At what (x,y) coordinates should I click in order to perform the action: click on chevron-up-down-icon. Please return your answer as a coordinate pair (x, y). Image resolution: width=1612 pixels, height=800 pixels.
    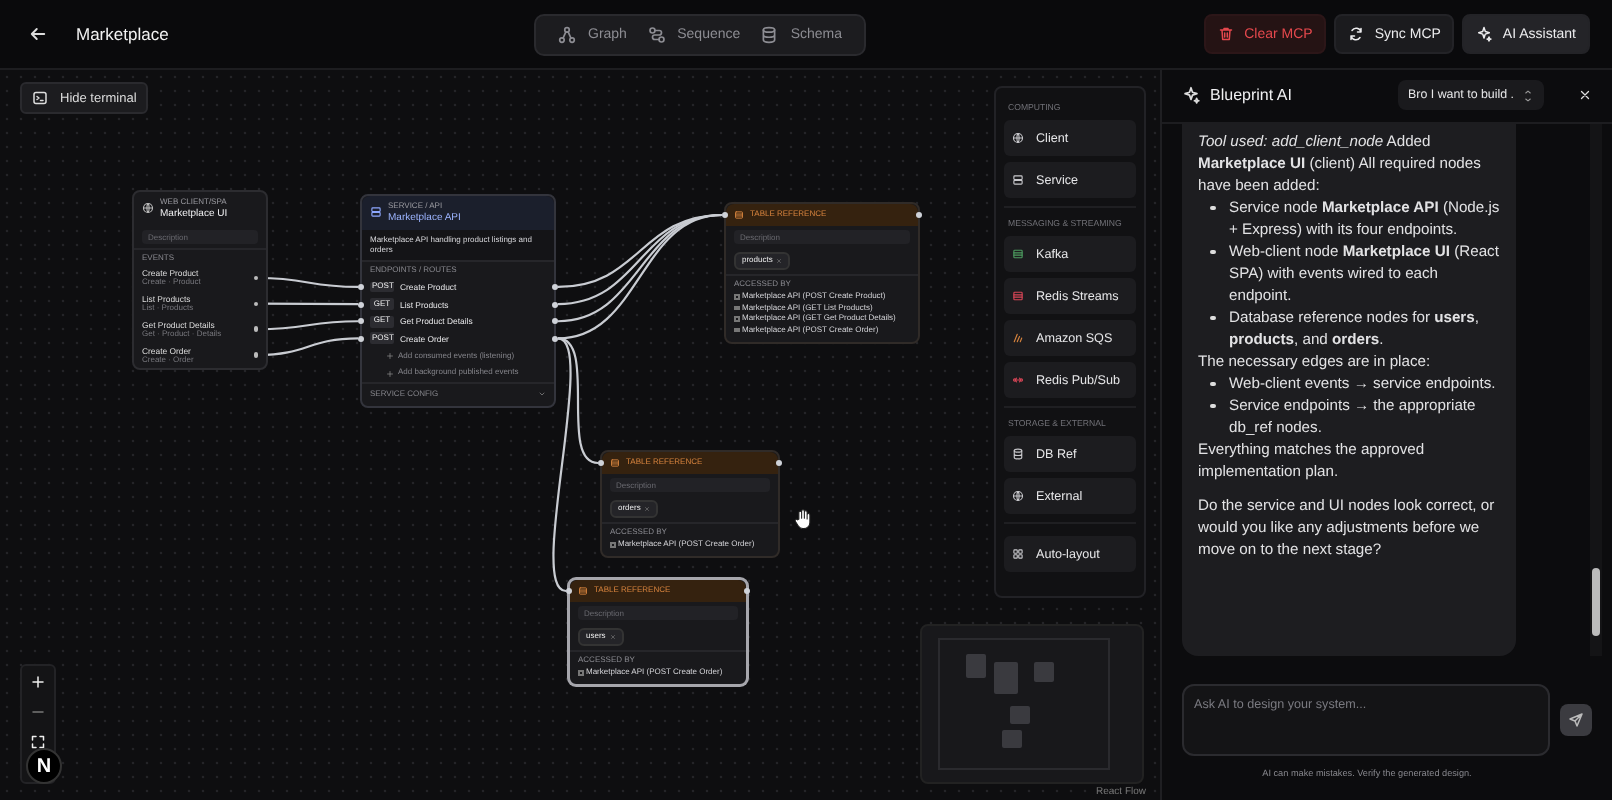
    Looking at the image, I should click on (1528, 95).